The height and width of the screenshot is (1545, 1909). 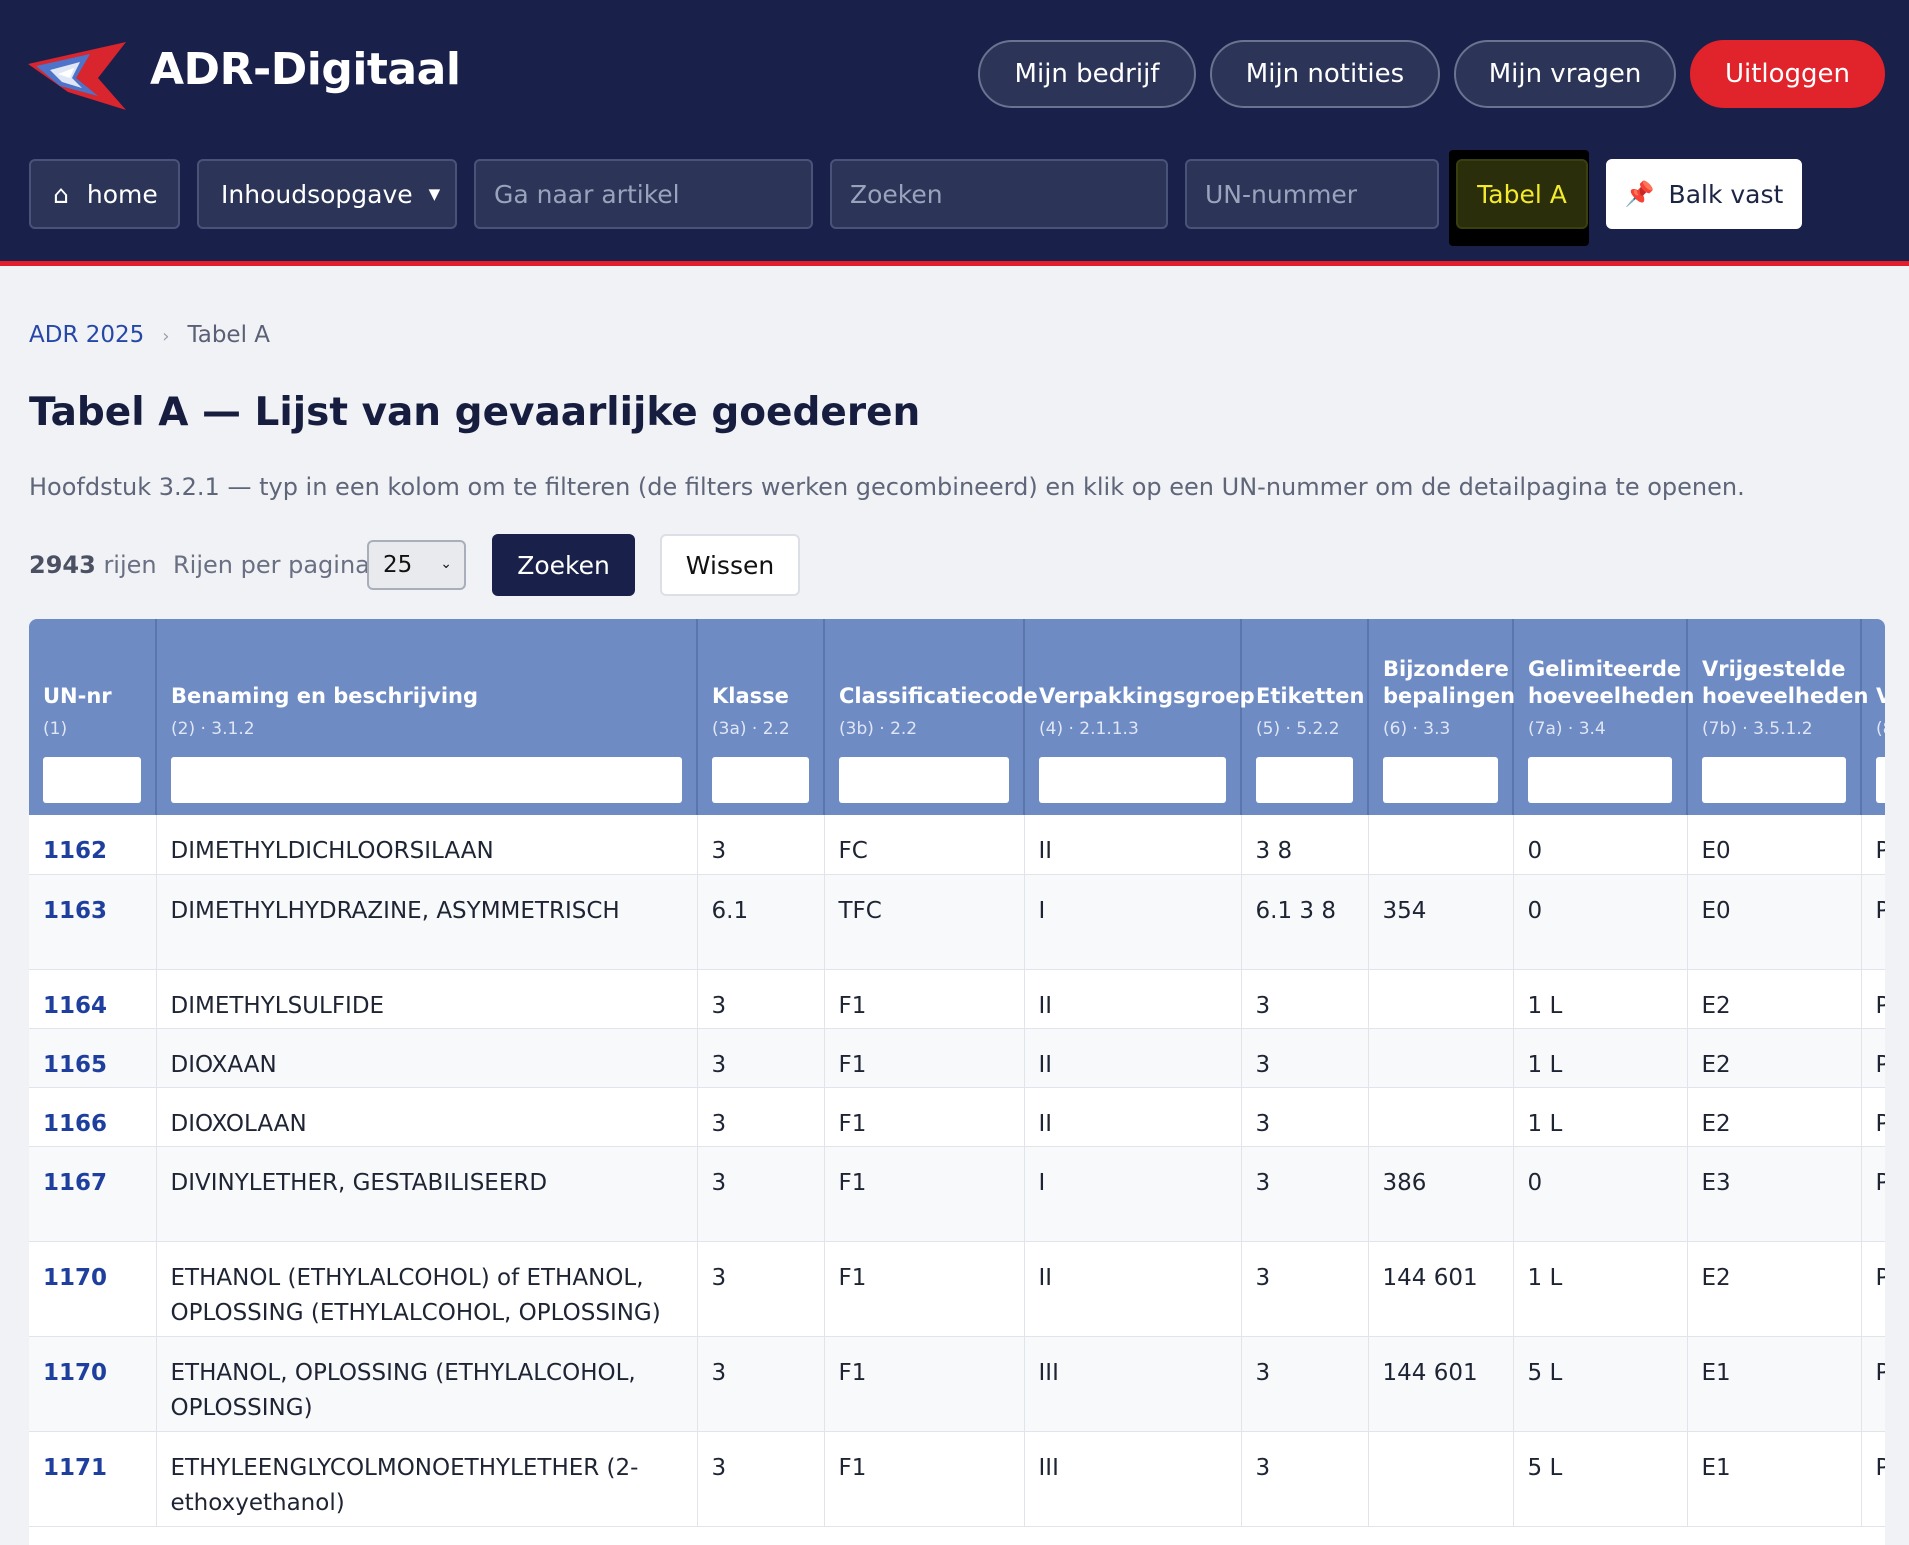 What do you see at coordinates (130, 565) in the screenshot?
I see `row-count-label: rijen` at bounding box center [130, 565].